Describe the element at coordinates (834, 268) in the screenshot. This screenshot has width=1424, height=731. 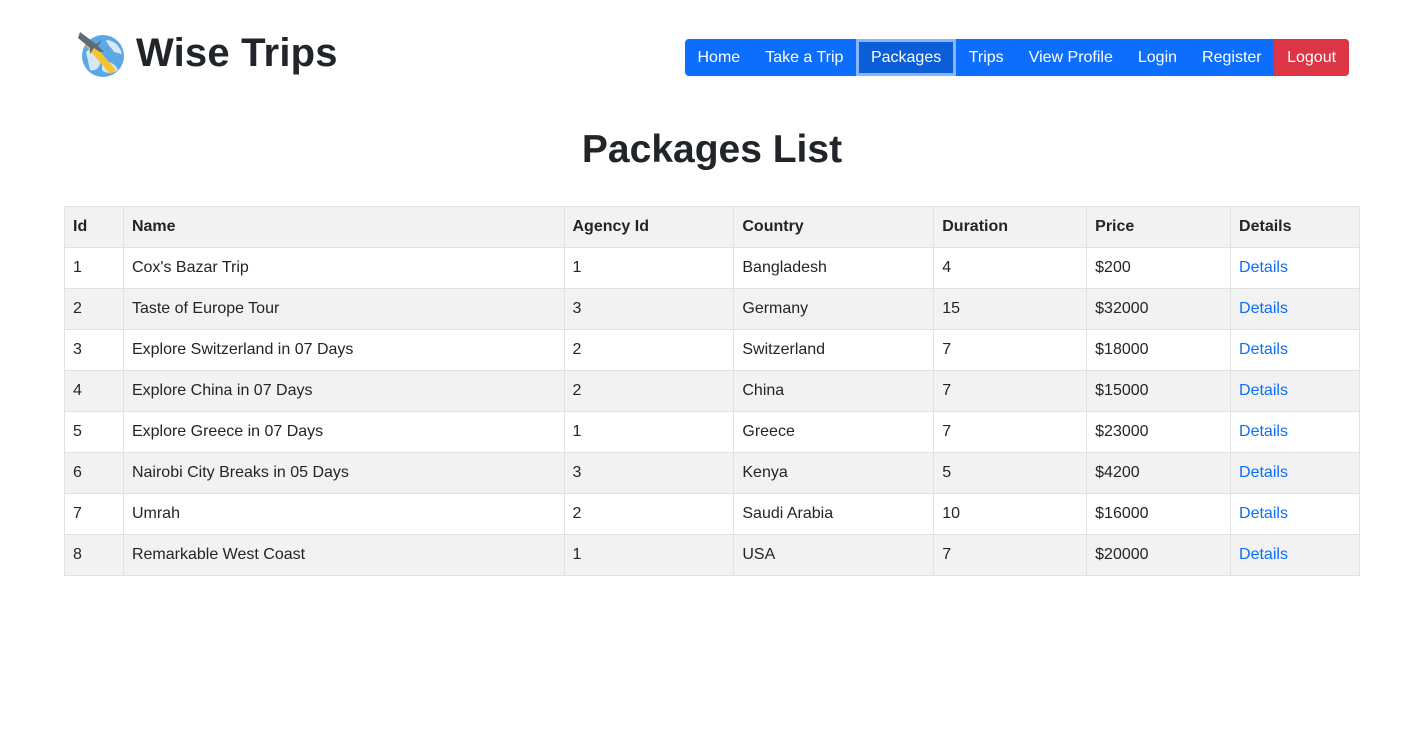
I see `cell-country: Bangladesh` at that location.